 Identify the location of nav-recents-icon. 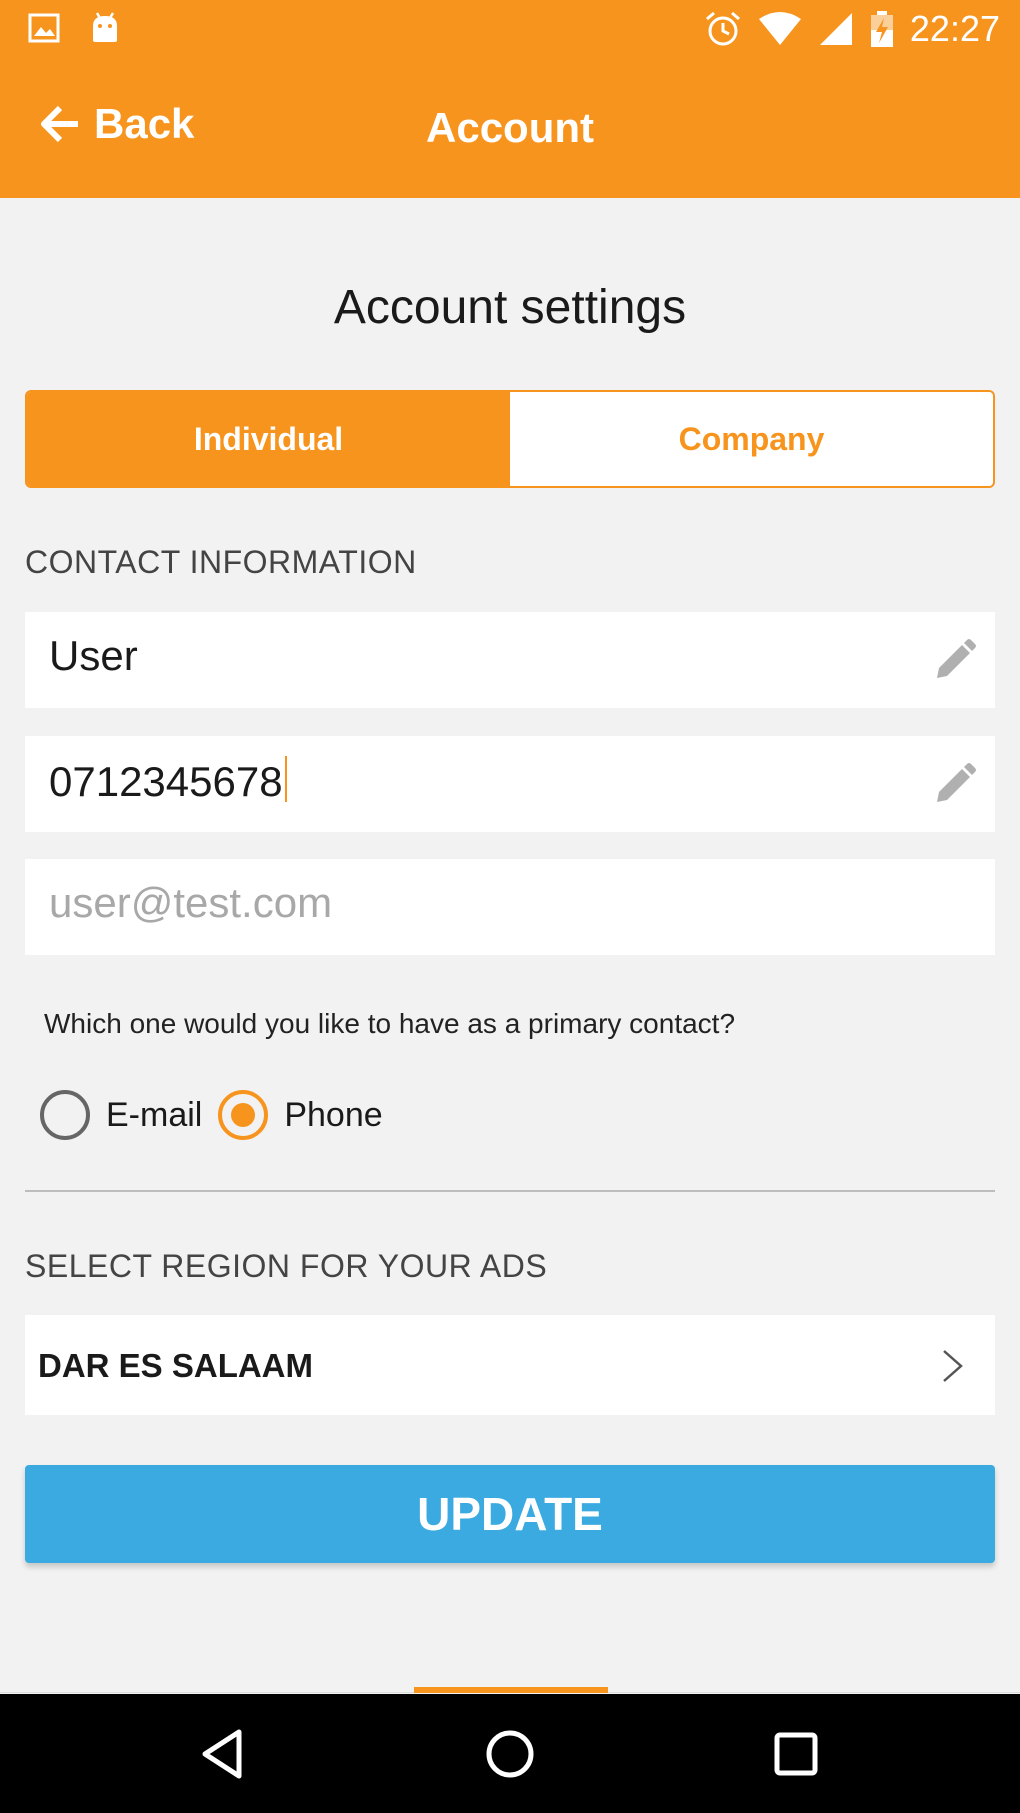
(796, 1754).